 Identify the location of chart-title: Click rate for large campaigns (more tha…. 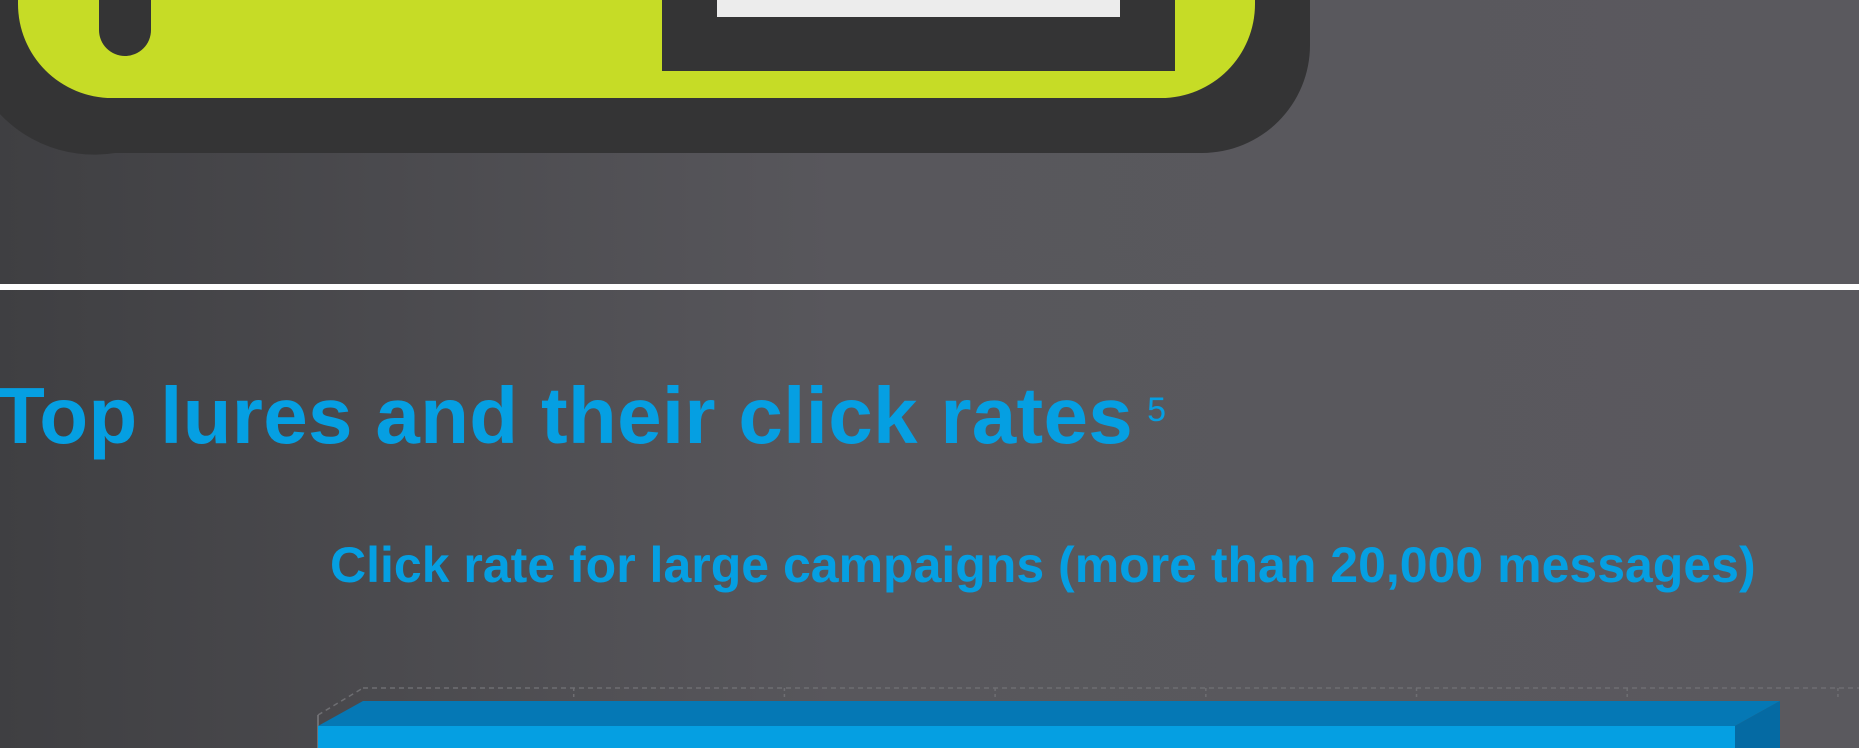
(1043, 566).